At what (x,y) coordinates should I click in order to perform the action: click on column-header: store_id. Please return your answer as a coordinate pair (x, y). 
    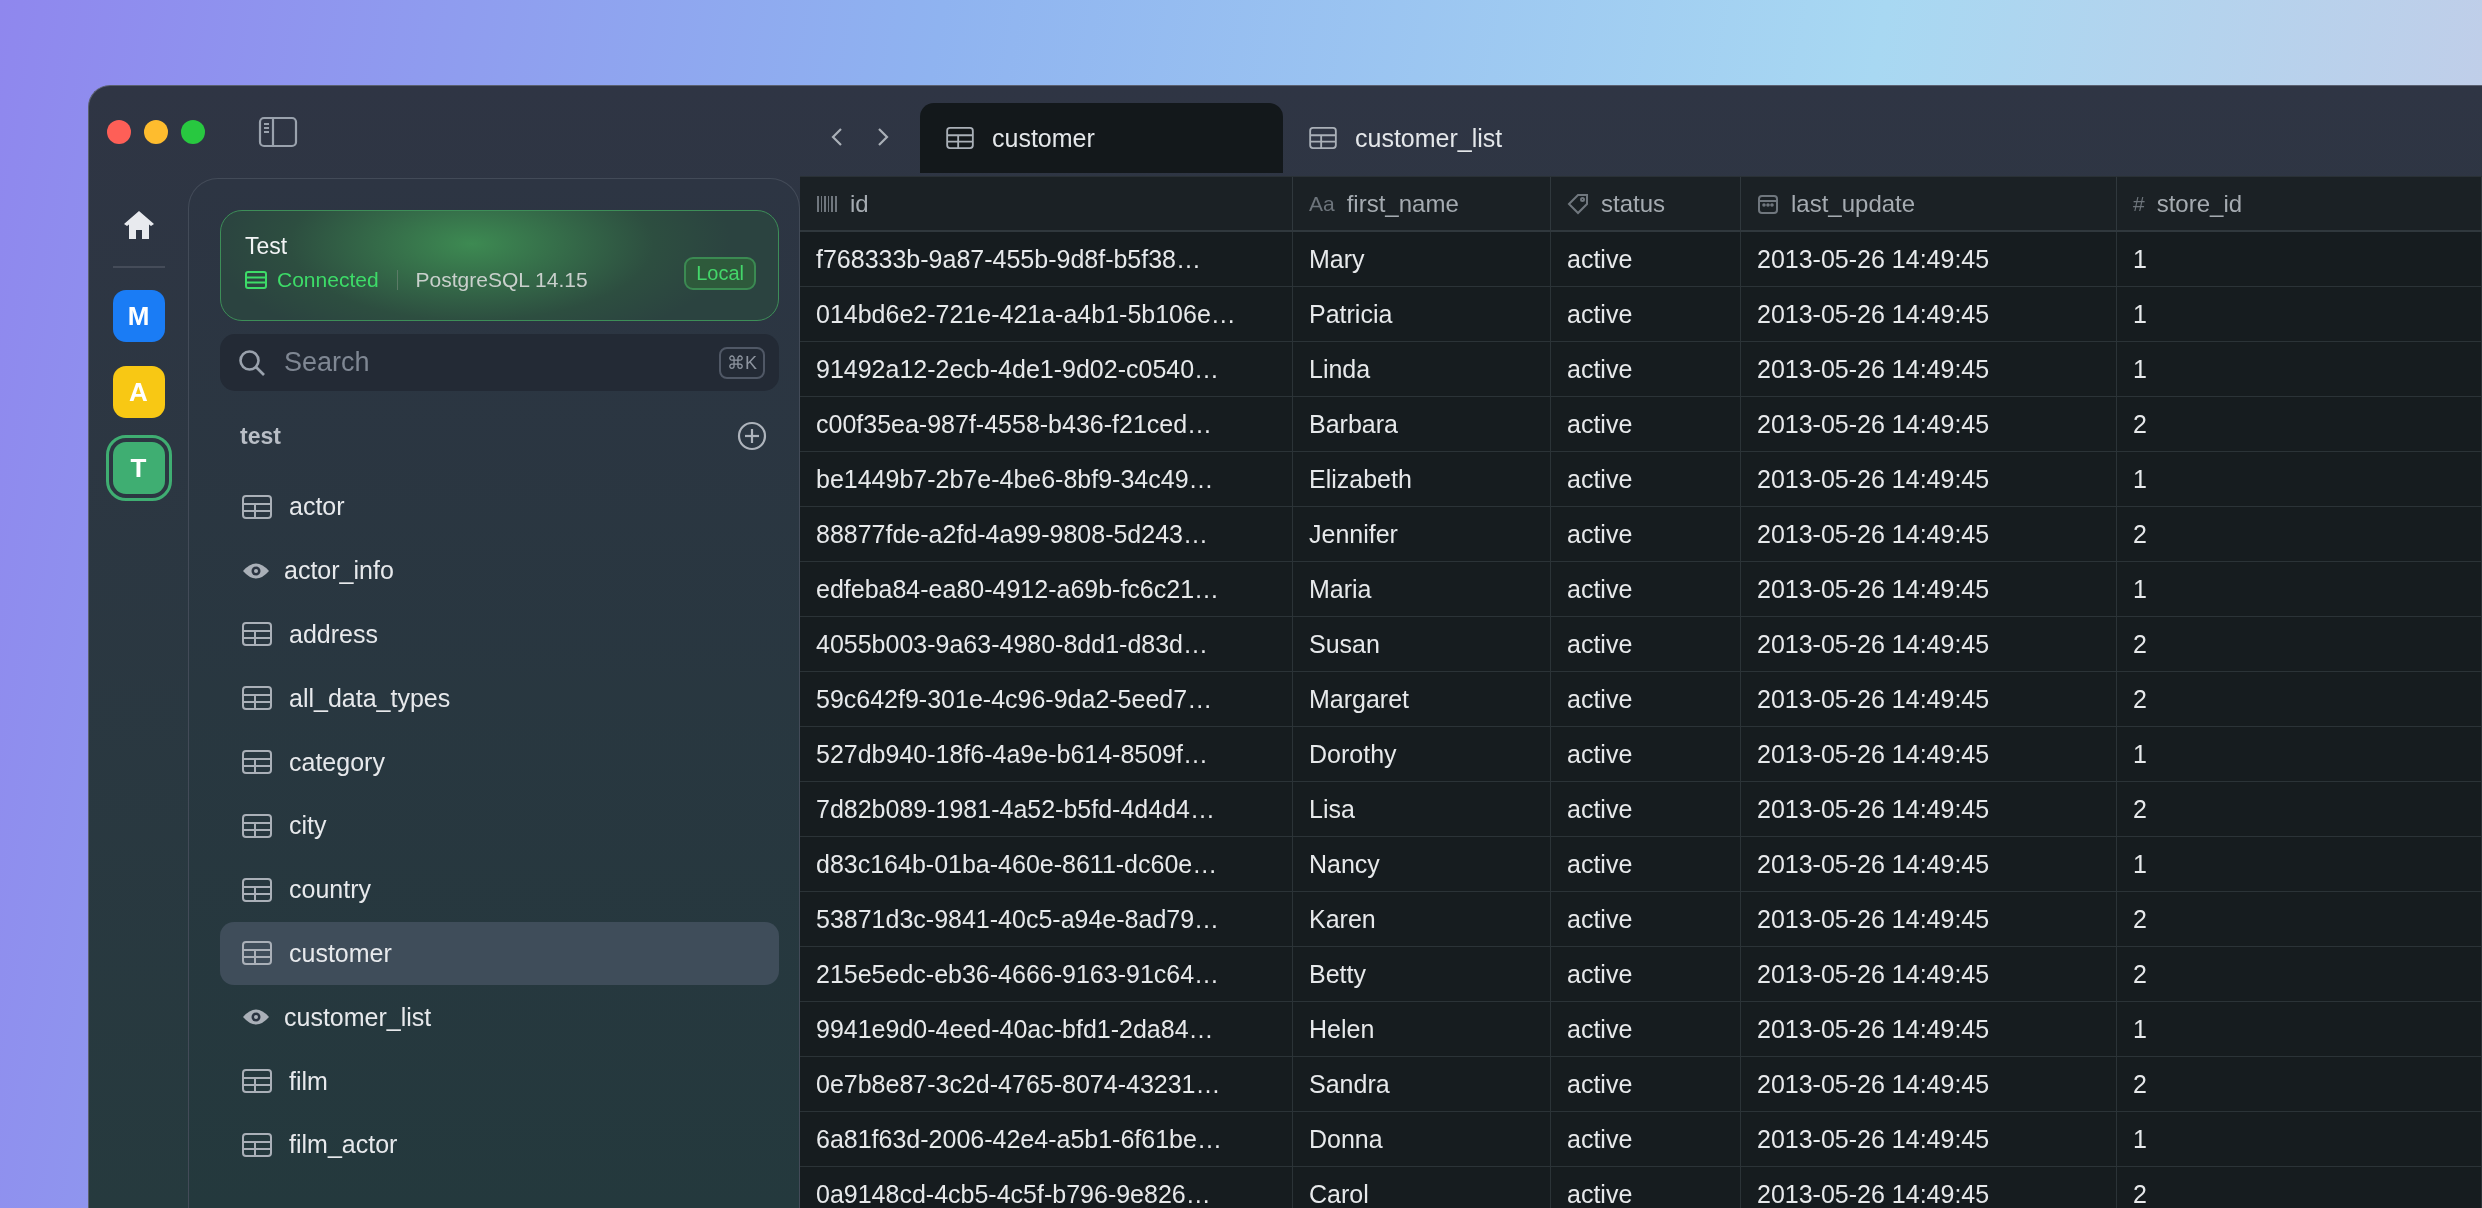
    Looking at the image, I should click on (2199, 203).